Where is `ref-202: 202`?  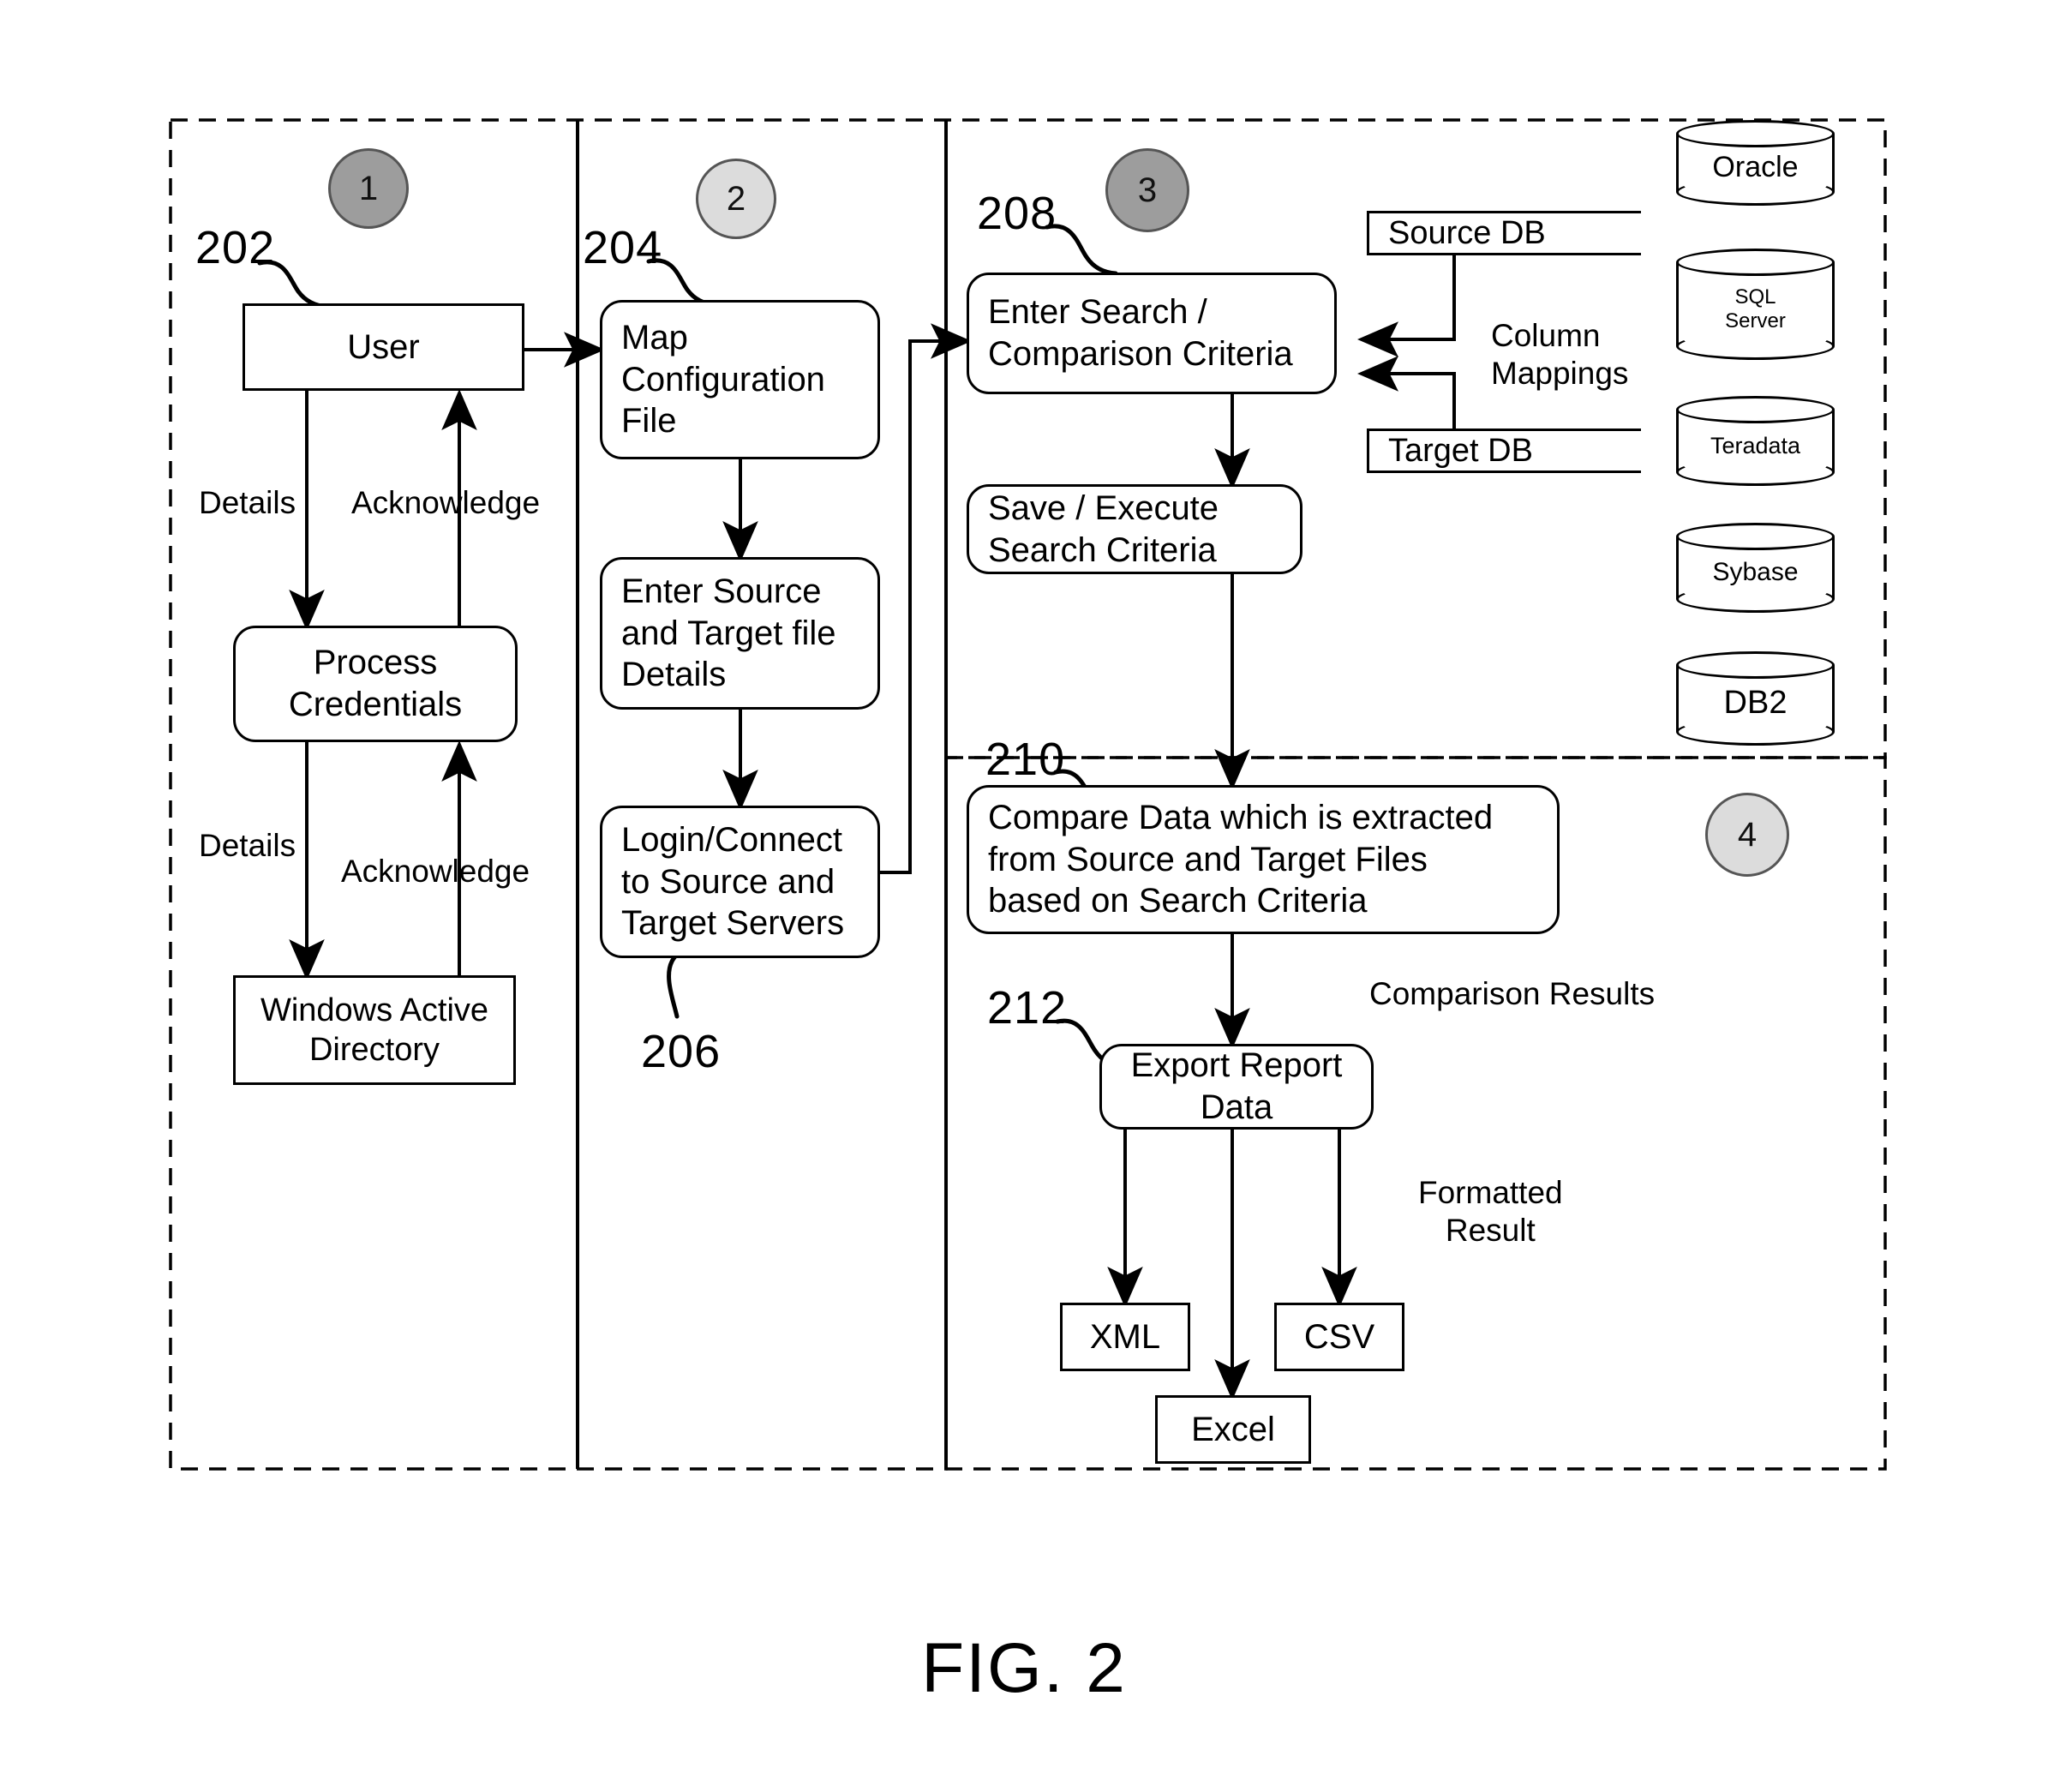 ref-202: 202 is located at coordinates (235, 247).